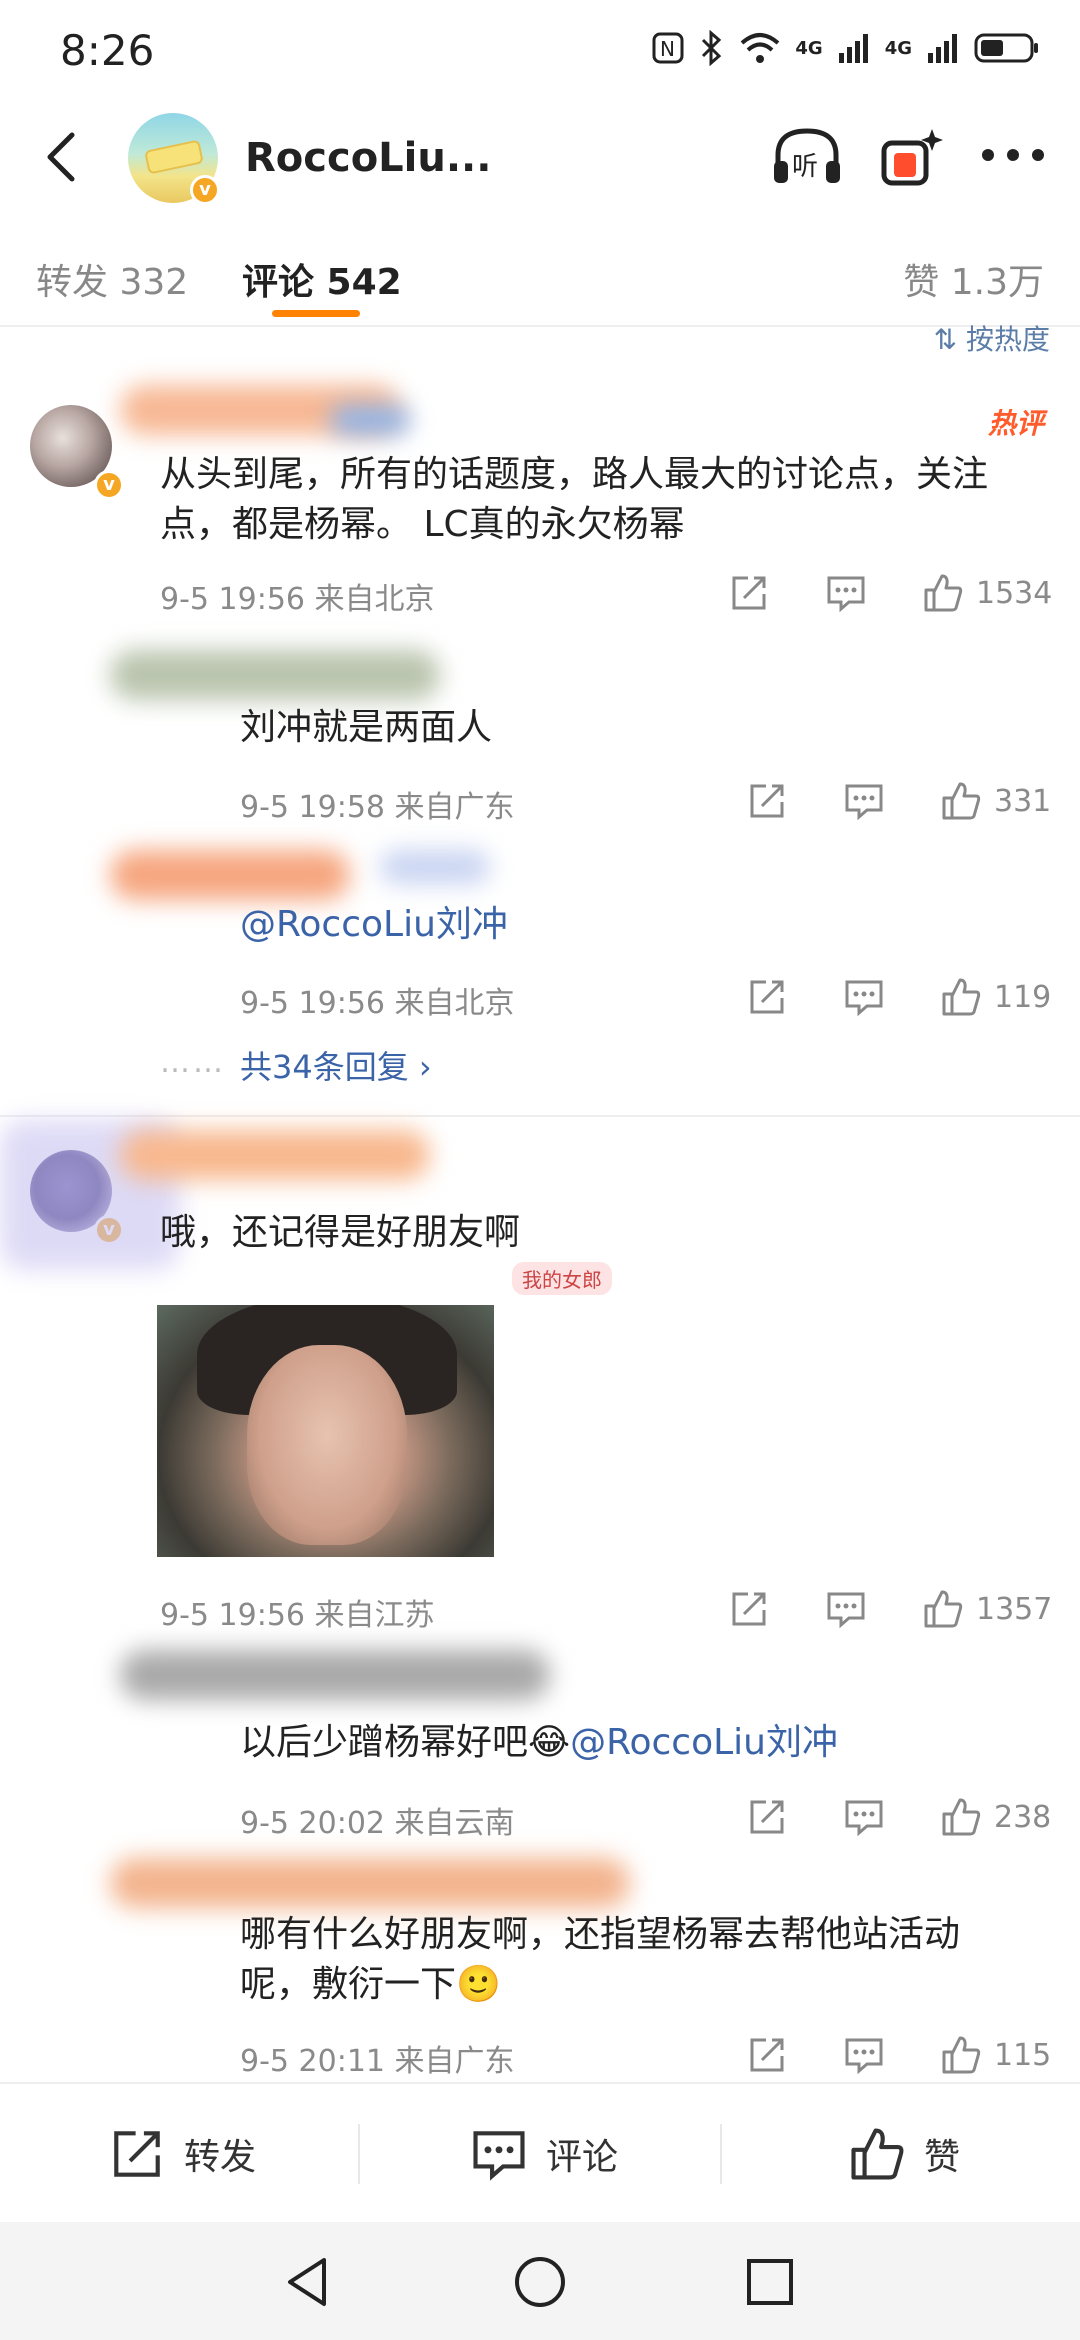 Image resolution: width=1080 pixels, height=2340 pixels. Describe the element at coordinates (544, 2154) in the screenshot. I see `comment-button: 评论` at that location.